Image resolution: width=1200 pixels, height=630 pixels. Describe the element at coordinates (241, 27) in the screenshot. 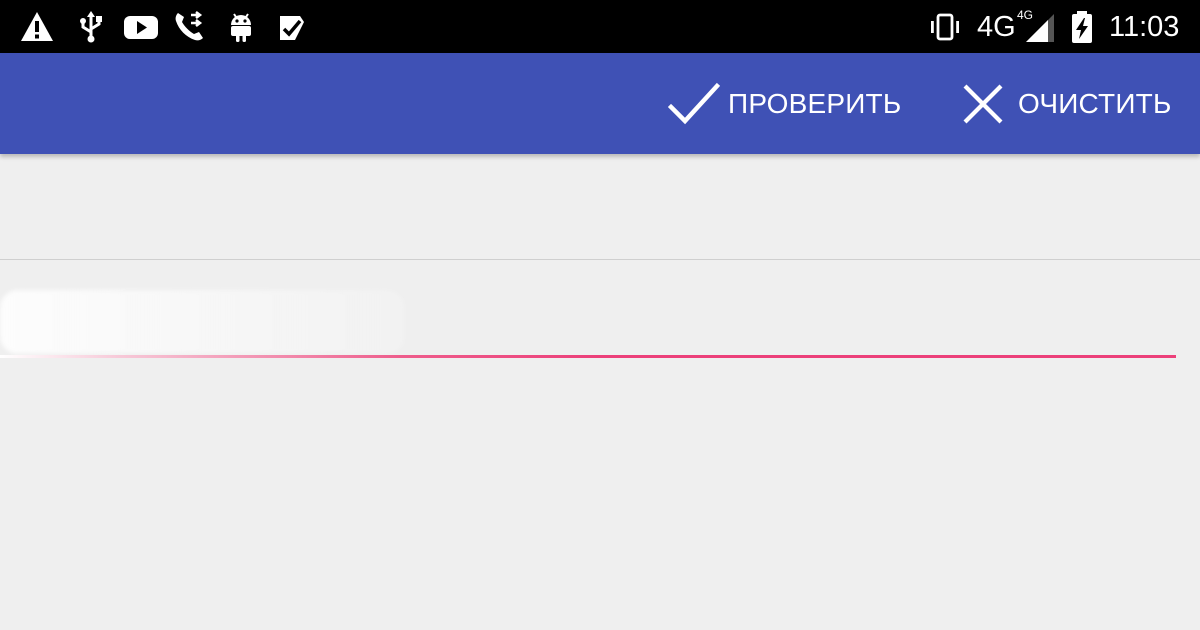

I see `android-icon` at that location.